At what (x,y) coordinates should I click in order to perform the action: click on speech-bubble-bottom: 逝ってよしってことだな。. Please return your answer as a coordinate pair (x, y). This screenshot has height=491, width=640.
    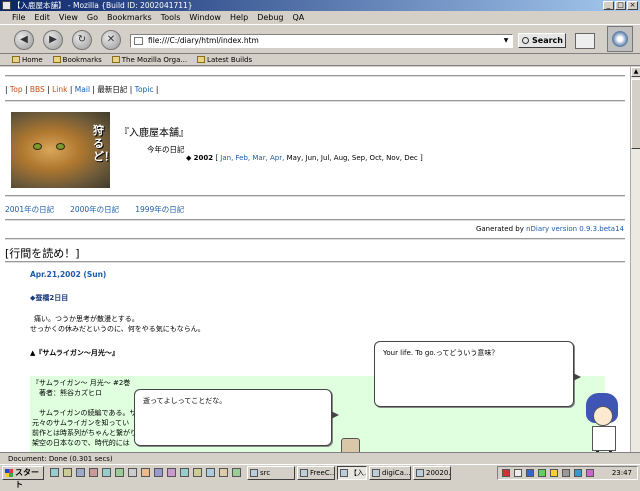
    Looking at the image, I should click on (236, 417).